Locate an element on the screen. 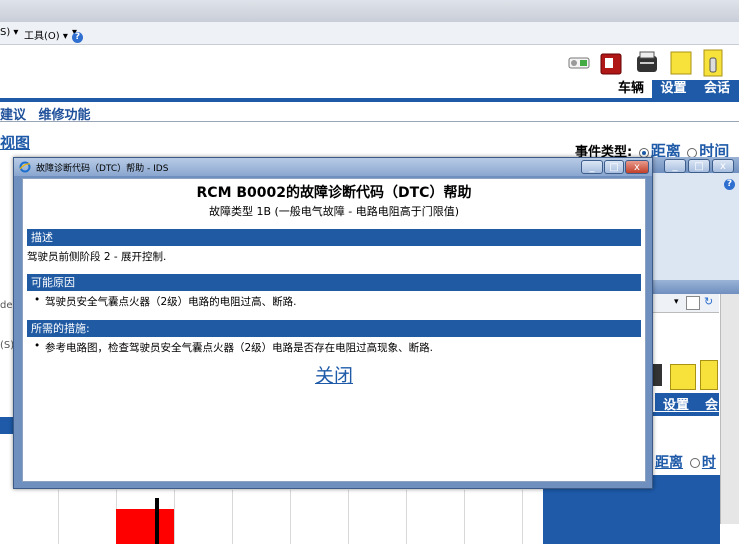 The width and height of the screenshot is (739, 544). bg-help-icon: ? is located at coordinates (729, 184).